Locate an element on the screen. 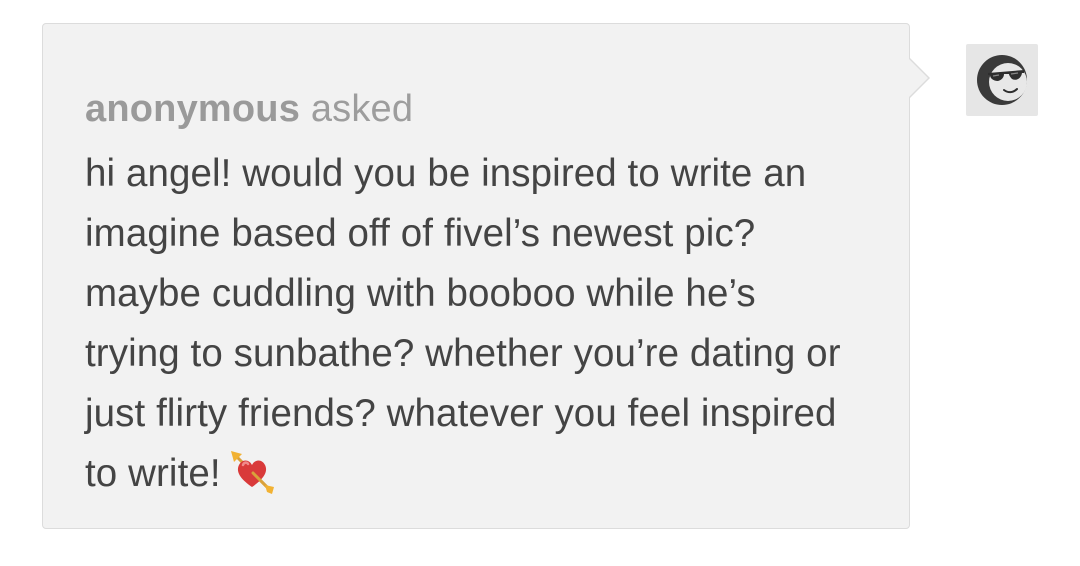 This screenshot has height=566, width=1080. ask-body-last-line: to write! is located at coordinates (485, 474).